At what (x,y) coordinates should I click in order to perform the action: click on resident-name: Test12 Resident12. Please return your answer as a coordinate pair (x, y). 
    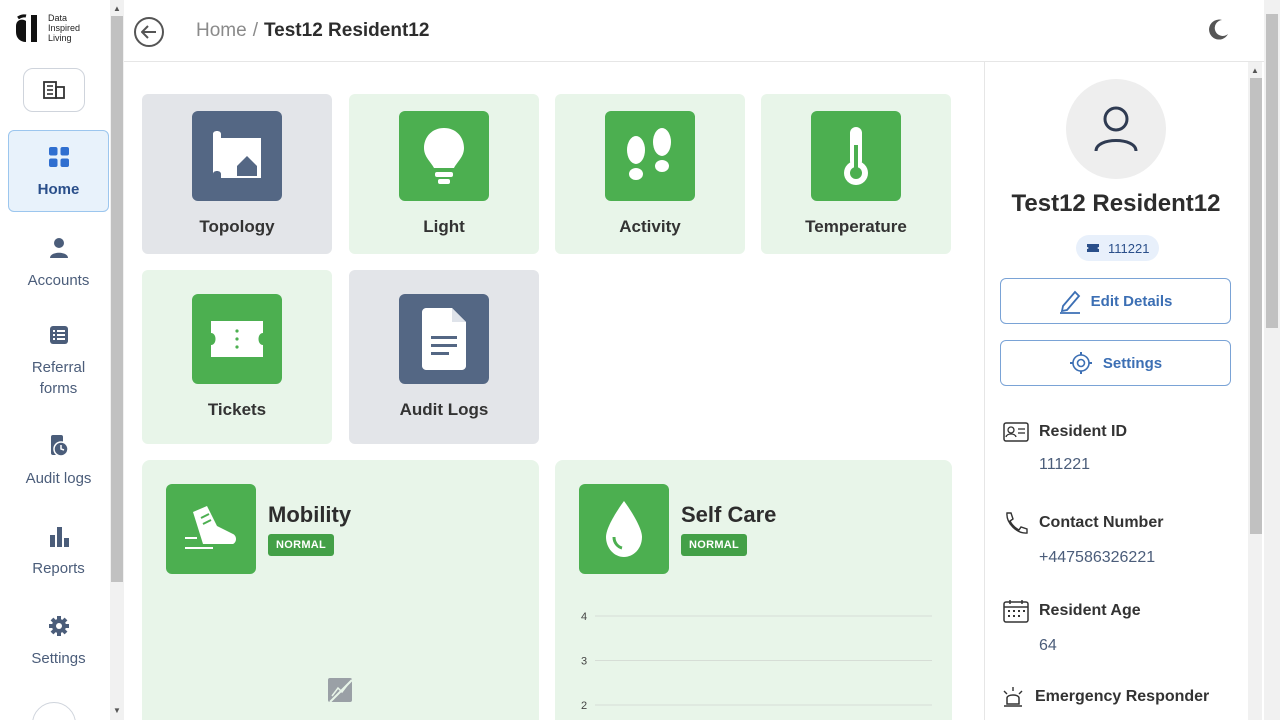
    Looking at the image, I should click on (1116, 203).